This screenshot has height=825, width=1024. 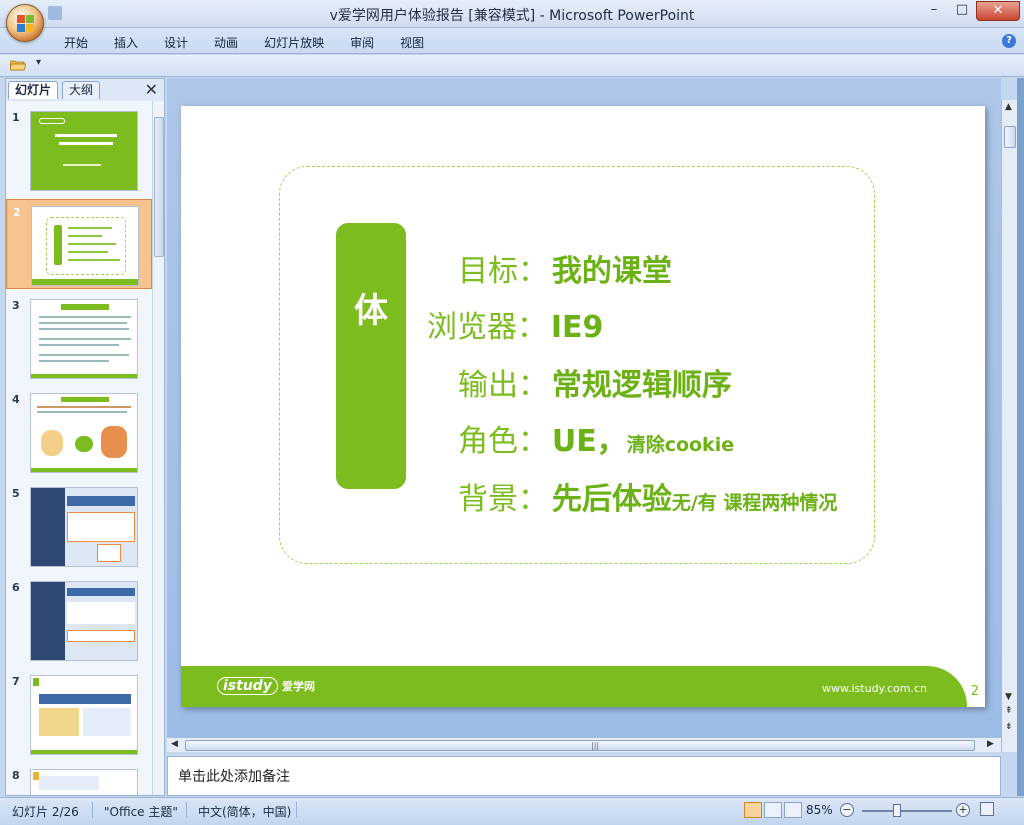 What do you see at coordinates (574, 686) in the screenshot?
I see `slide-footer: istudy 爱学网 www.istudy.com.cn` at bounding box center [574, 686].